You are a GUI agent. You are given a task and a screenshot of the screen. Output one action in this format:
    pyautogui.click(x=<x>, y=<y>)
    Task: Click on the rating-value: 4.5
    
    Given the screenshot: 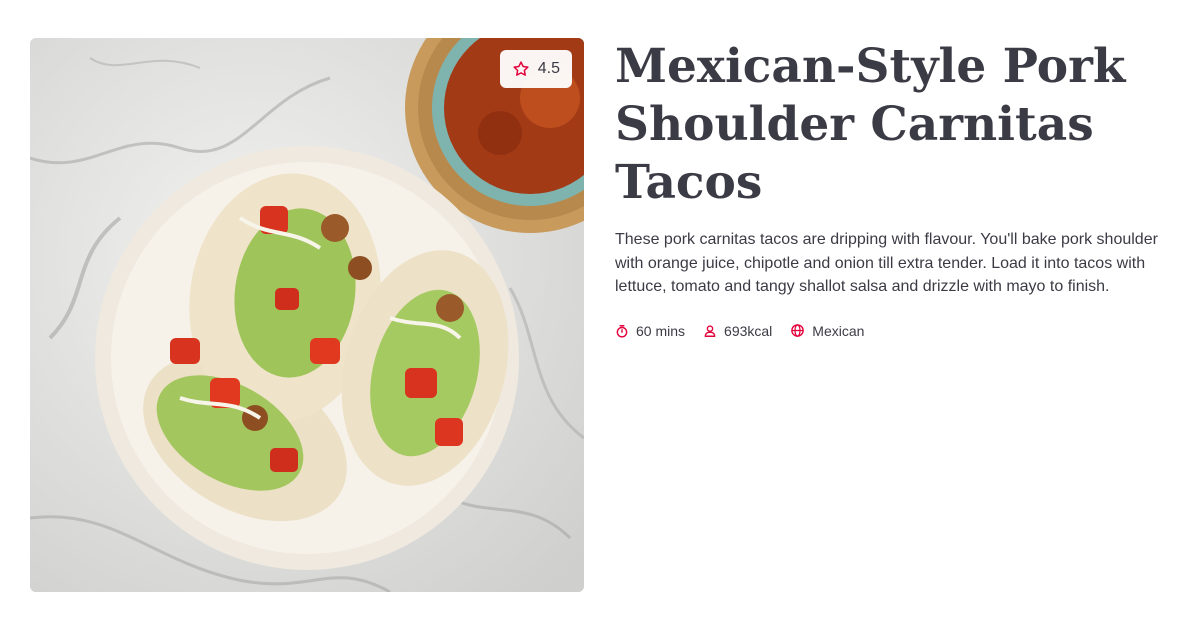 What is the action you would take?
    pyautogui.click(x=548, y=68)
    